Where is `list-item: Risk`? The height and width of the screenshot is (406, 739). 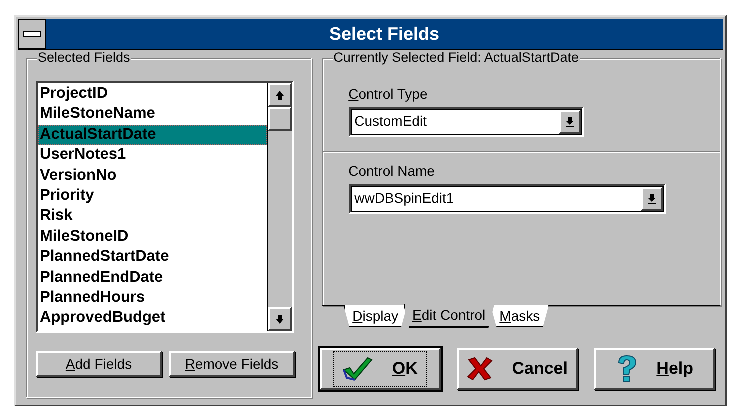
list-item: Risk is located at coordinates (152, 216).